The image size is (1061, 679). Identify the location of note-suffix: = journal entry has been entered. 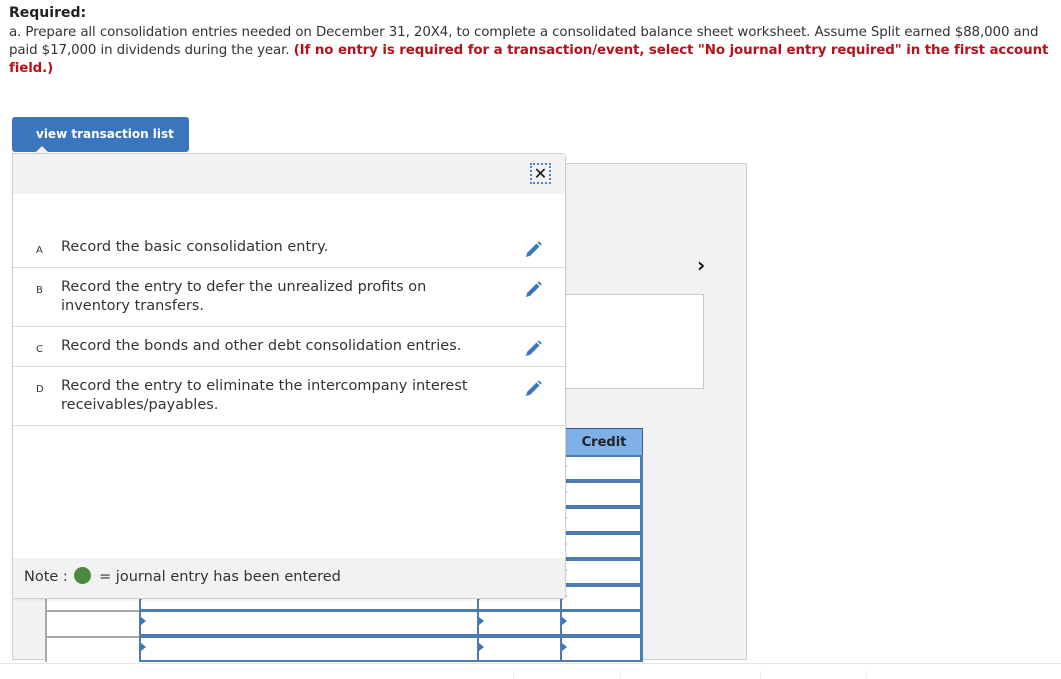
(217, 577).